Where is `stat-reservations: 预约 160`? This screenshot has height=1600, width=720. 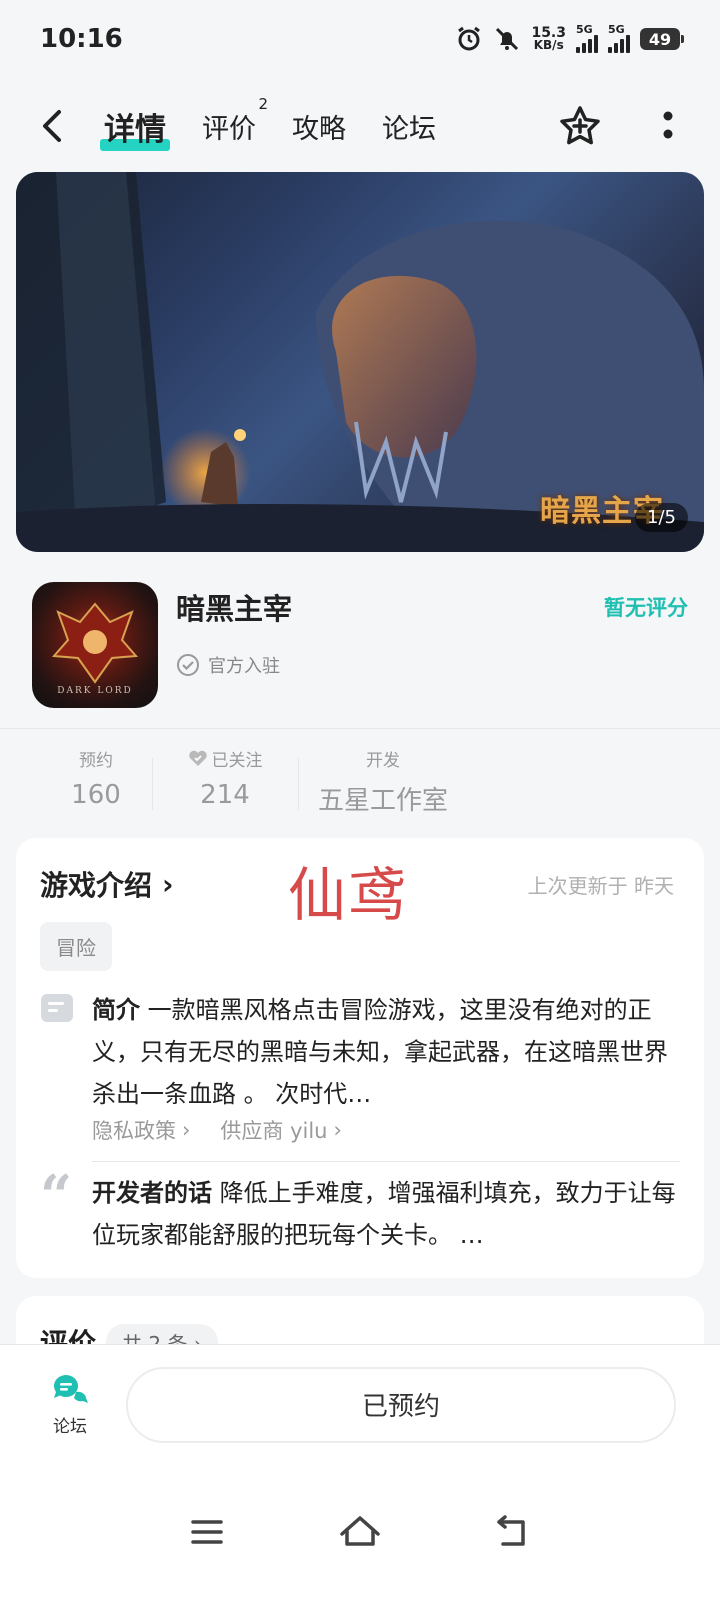
stat-reservations: 预约 160 is located at coordinates (96, 780).